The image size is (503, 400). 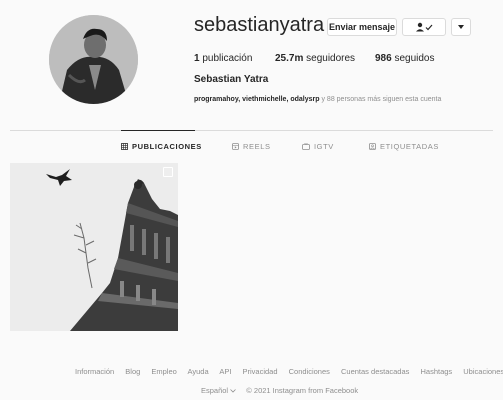 I want to click on footer-link: Hashtags, so click(x=436, y=371).